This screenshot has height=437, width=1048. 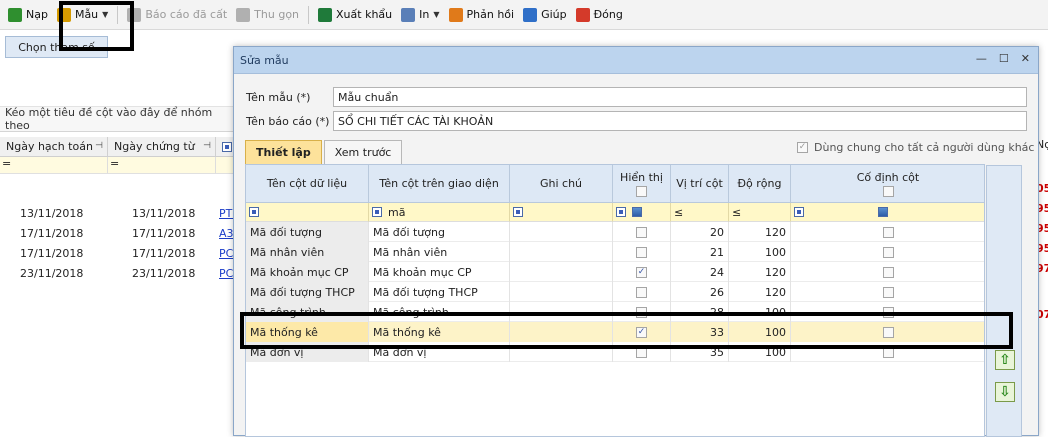 I want to click on toolbar-button-3: Thu gọn, so click(x=267, y=15).